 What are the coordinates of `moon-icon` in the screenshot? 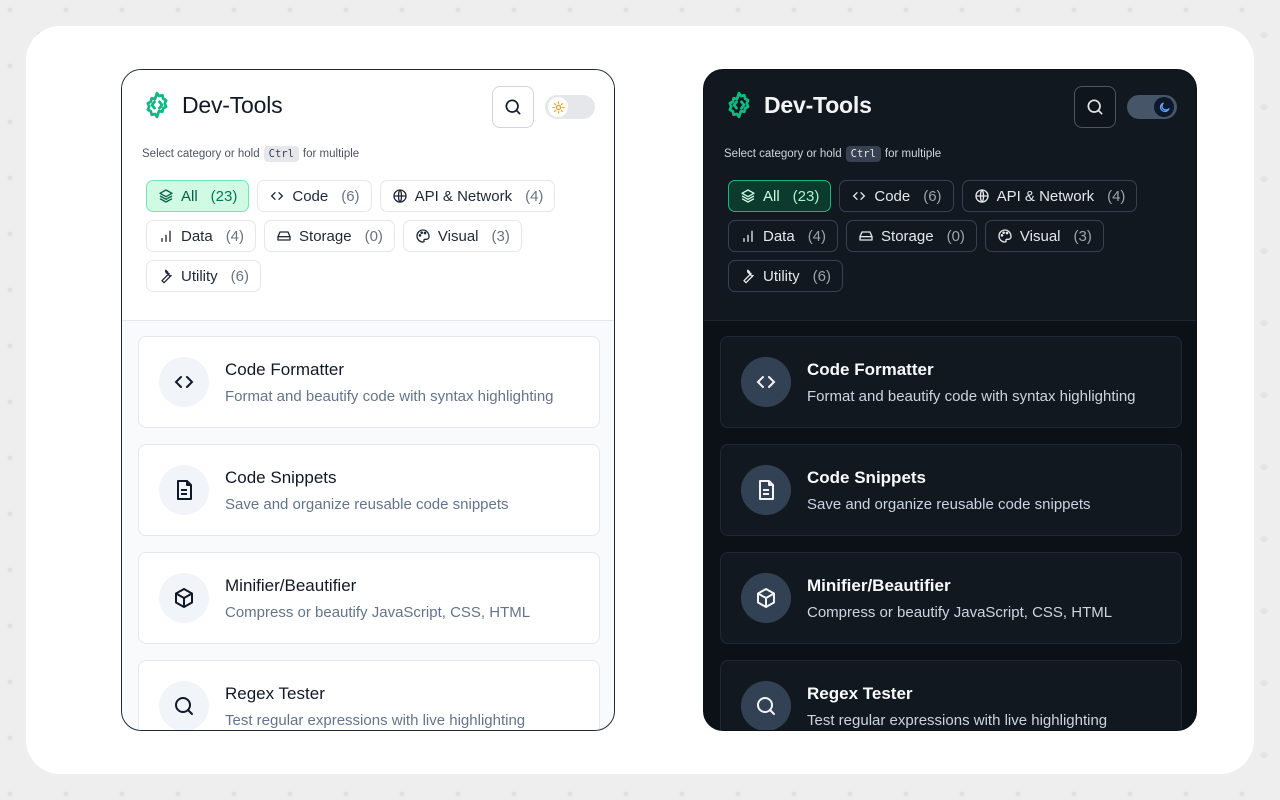 It's located at (1164, 107).